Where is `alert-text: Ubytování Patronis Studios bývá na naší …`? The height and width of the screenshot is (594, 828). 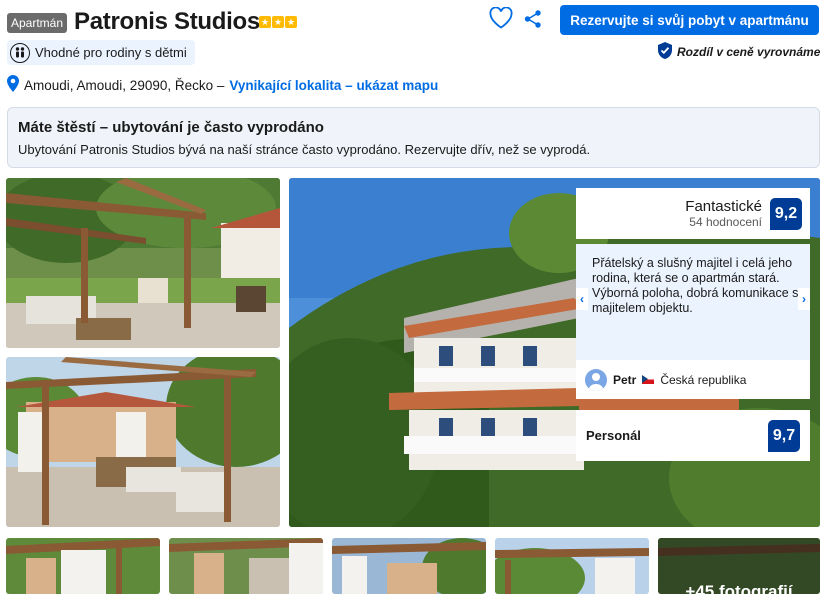 alert-text: Ubytování Patronis Studios bývá na naší … is located at coordinates (304, 149).